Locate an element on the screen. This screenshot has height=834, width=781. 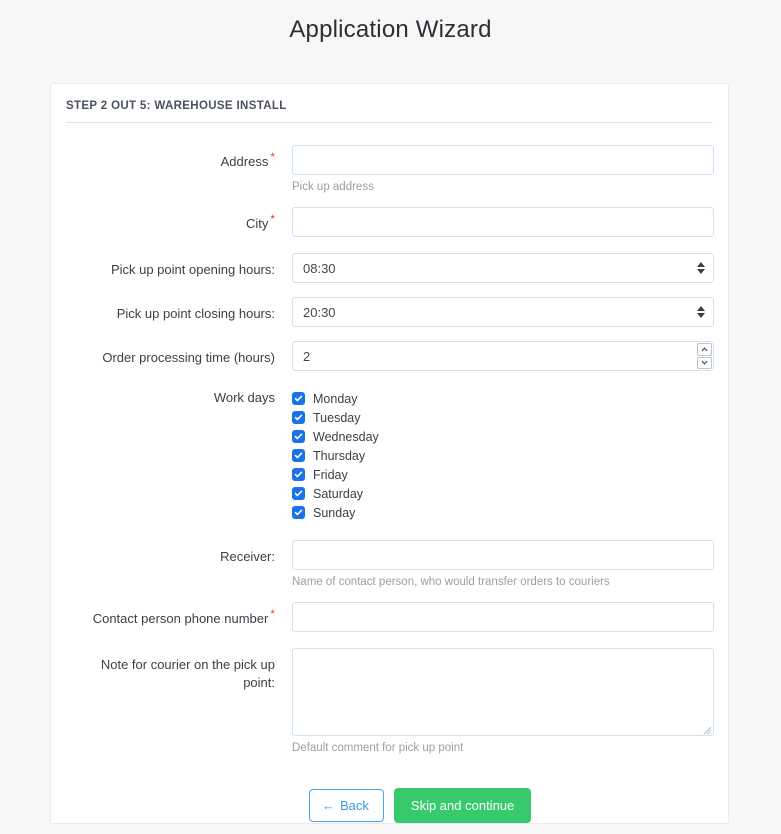
receiver-label: Receiver: is located at coordinates (247, 557).